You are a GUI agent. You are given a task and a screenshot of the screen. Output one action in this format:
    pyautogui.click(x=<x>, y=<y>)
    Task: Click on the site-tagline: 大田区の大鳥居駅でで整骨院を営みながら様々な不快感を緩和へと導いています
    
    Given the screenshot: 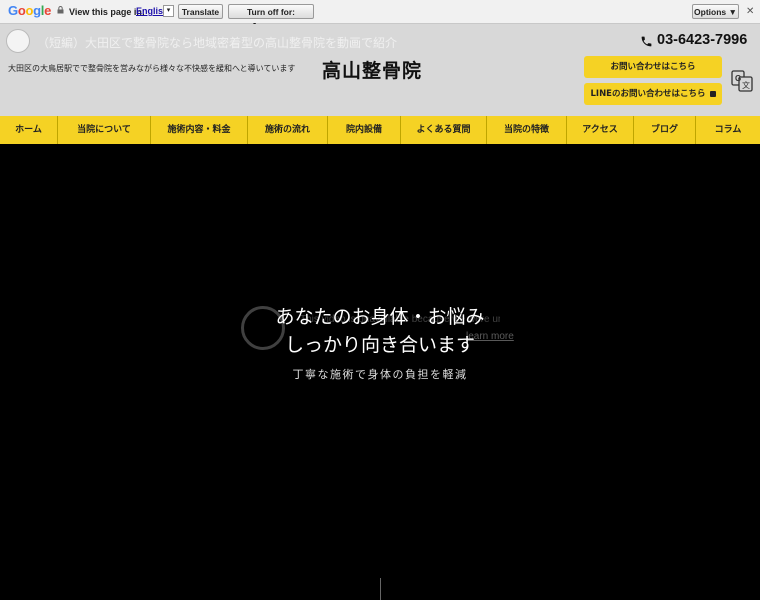 What is the action you would take?
    pyautogui.click(x=152, y=68)
    